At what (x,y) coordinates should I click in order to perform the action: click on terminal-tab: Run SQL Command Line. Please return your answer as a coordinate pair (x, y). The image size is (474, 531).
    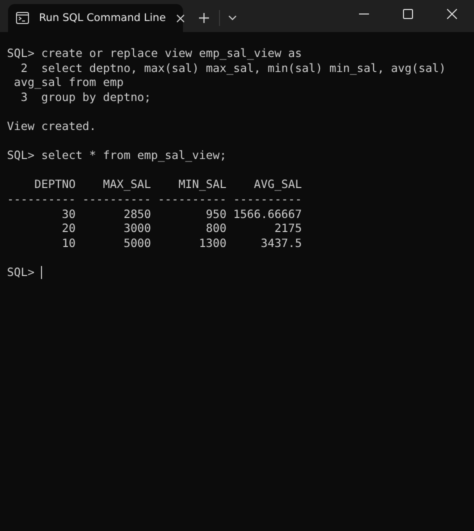
    Looking at the image, I should click on (95, 18).